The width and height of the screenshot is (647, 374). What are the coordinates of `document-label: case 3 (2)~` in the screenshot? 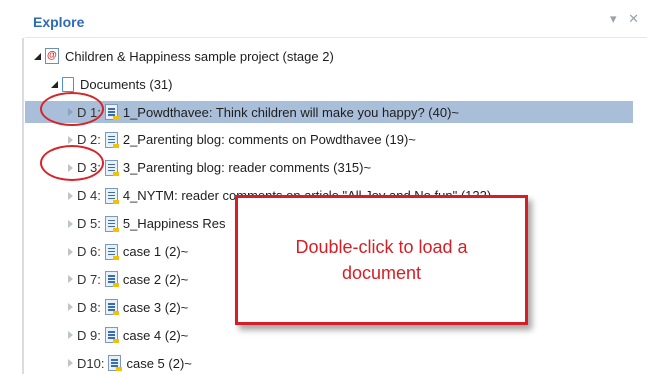 It's located at (155, 307).